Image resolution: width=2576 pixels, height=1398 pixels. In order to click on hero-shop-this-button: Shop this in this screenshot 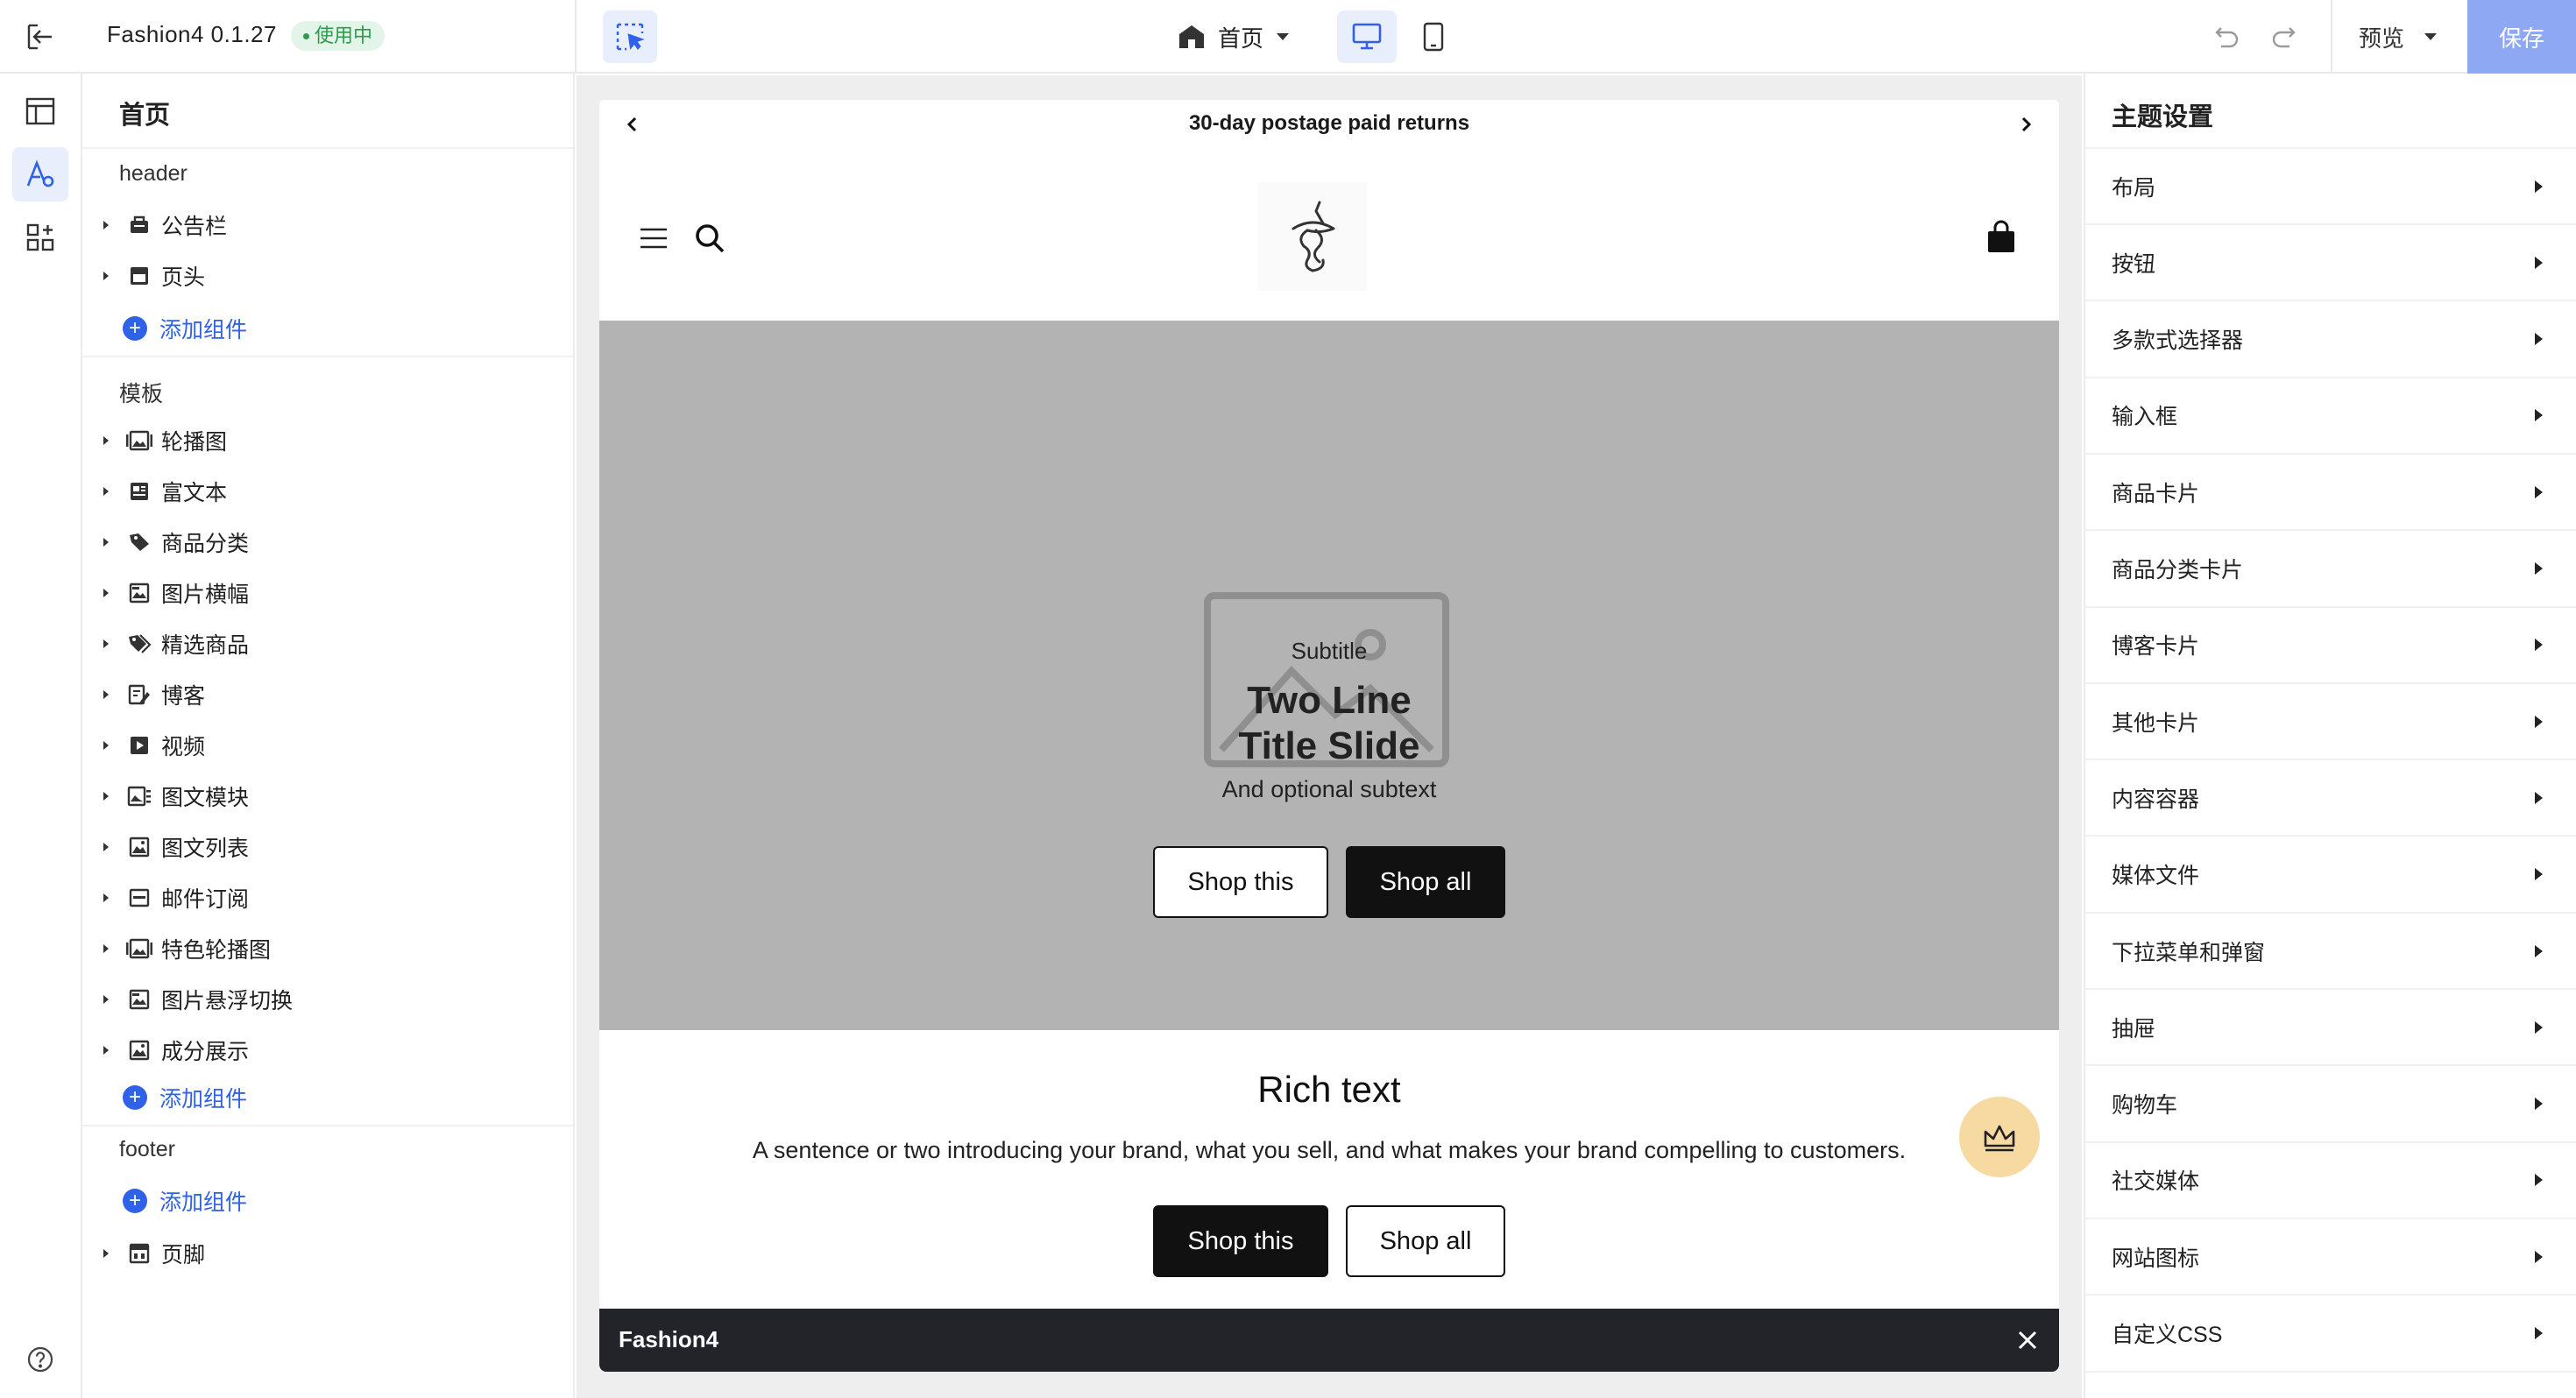, I will do `click(1240, 882)`.